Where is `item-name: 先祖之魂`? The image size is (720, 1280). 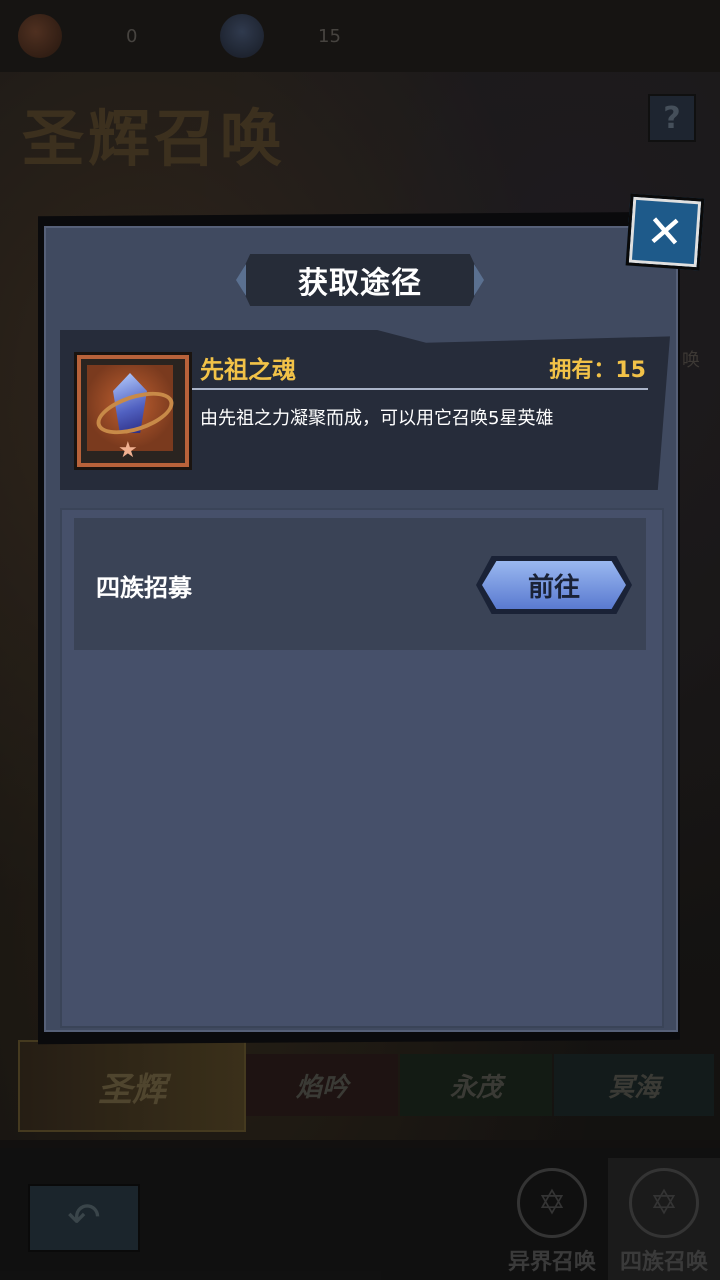
item-name: 先祖之魂 is located at coordinates (248, 370).